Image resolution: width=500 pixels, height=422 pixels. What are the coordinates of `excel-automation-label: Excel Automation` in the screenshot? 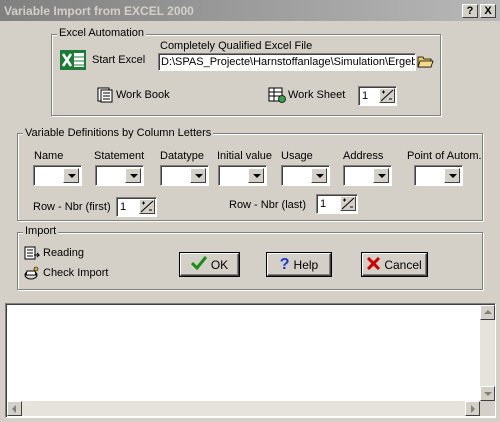 It's located at (101, 33).